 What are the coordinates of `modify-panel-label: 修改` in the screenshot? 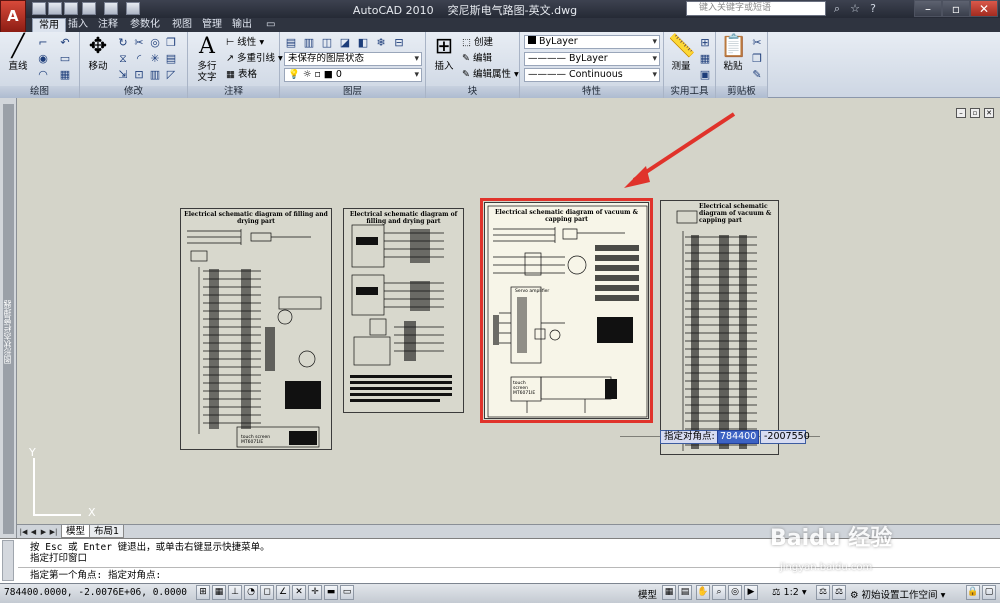 It's located at (133, 92).